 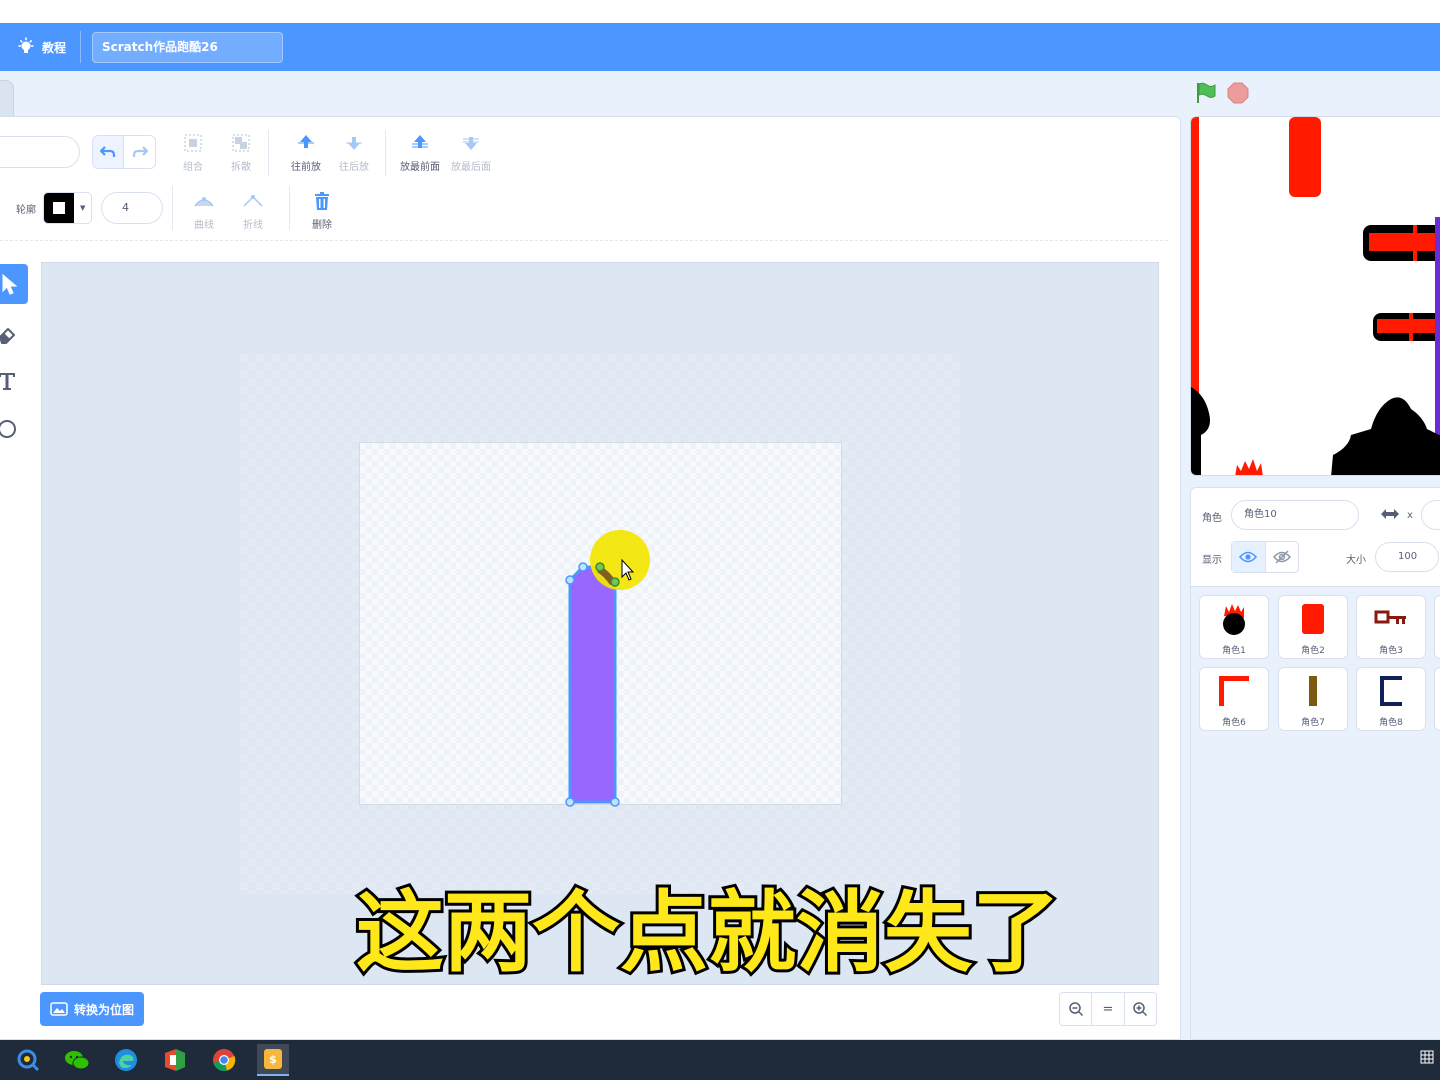 What do you see at coordinates (1195, 257) in the screenshot?
I see `red-wall` at bounding box center [1195, 257].